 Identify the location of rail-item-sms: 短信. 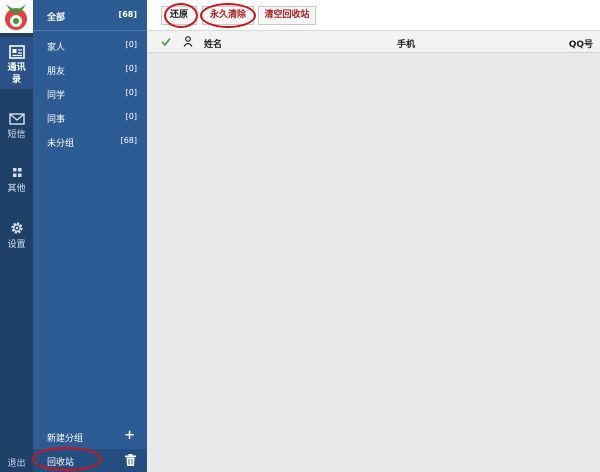
(16, 130).